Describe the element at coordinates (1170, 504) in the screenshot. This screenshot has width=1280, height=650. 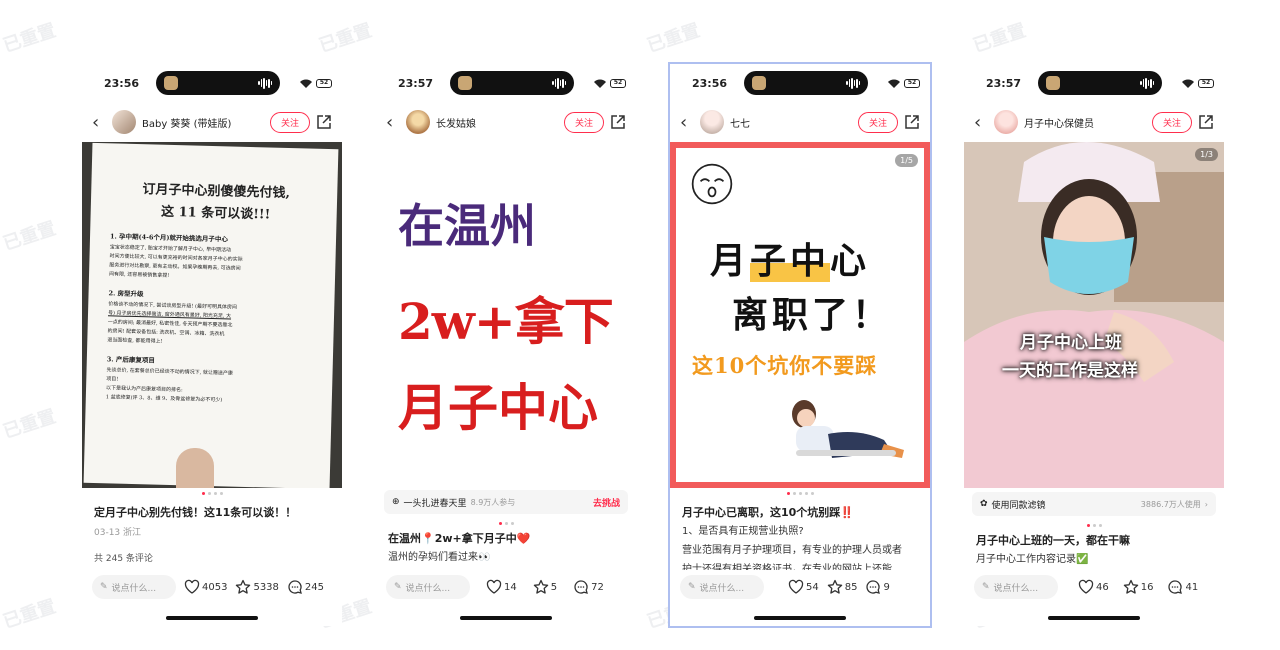
I see `filter-users: 3886.7万人使用` at that location.